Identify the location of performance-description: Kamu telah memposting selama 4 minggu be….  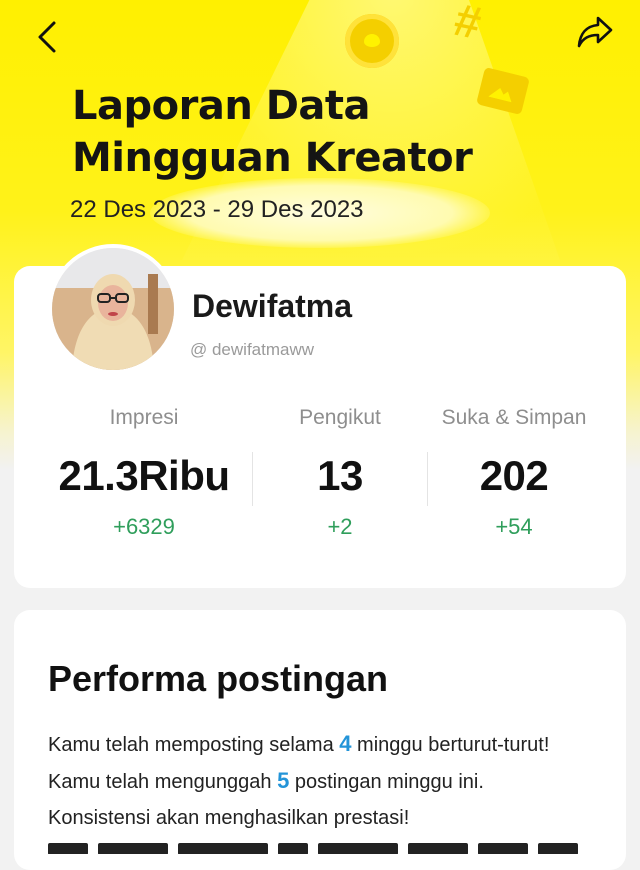
(318, 781).